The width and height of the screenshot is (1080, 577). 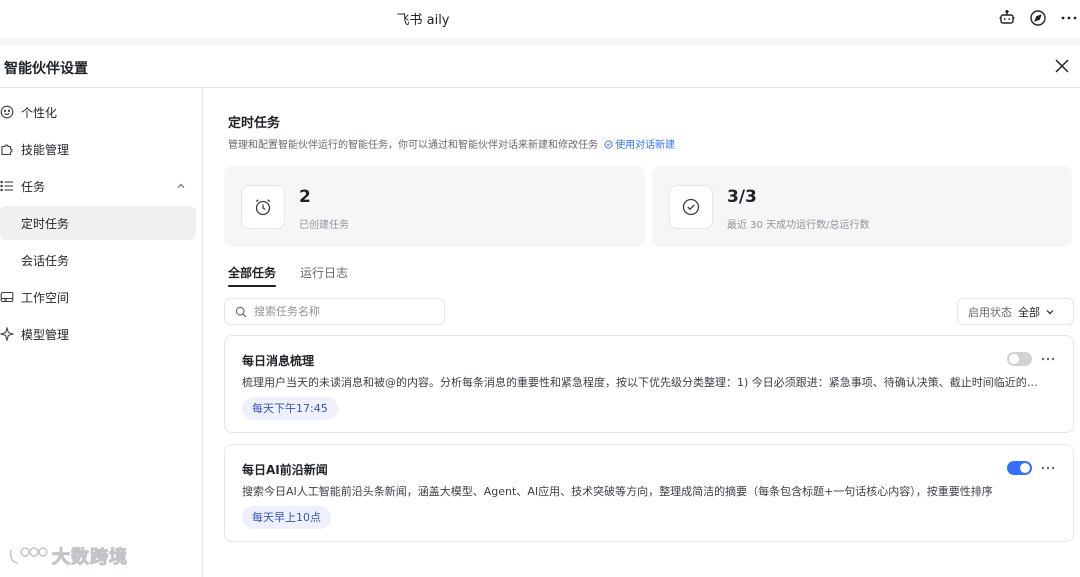 What do you see at coordinates (324, 272) in the screenshot?
I see `tab-run-logs: 运行日志` at bounding box center [324, 272].